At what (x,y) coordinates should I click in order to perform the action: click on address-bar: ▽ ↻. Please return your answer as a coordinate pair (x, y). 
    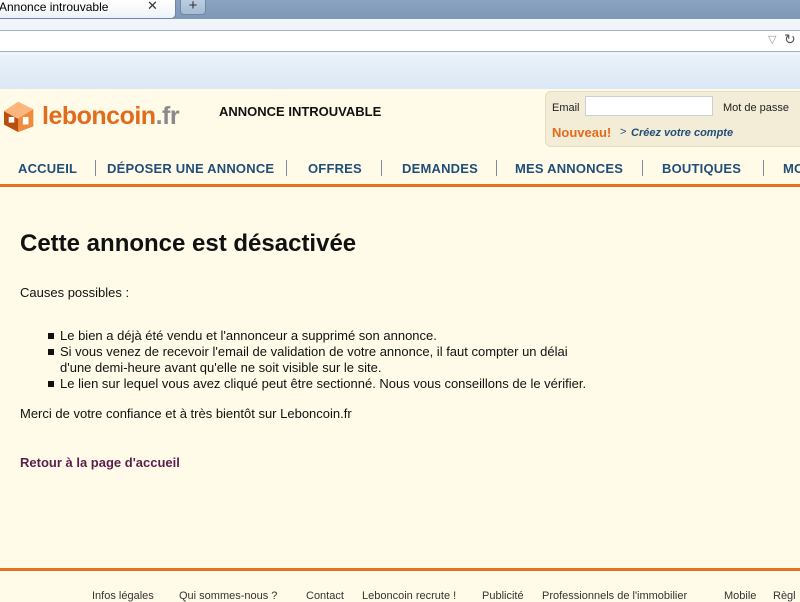
    Looking at the image, I should click on (400, 41).